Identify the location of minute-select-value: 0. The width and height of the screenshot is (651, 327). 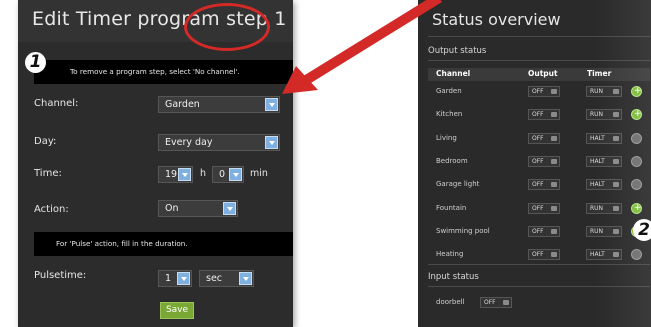
(222, 174).